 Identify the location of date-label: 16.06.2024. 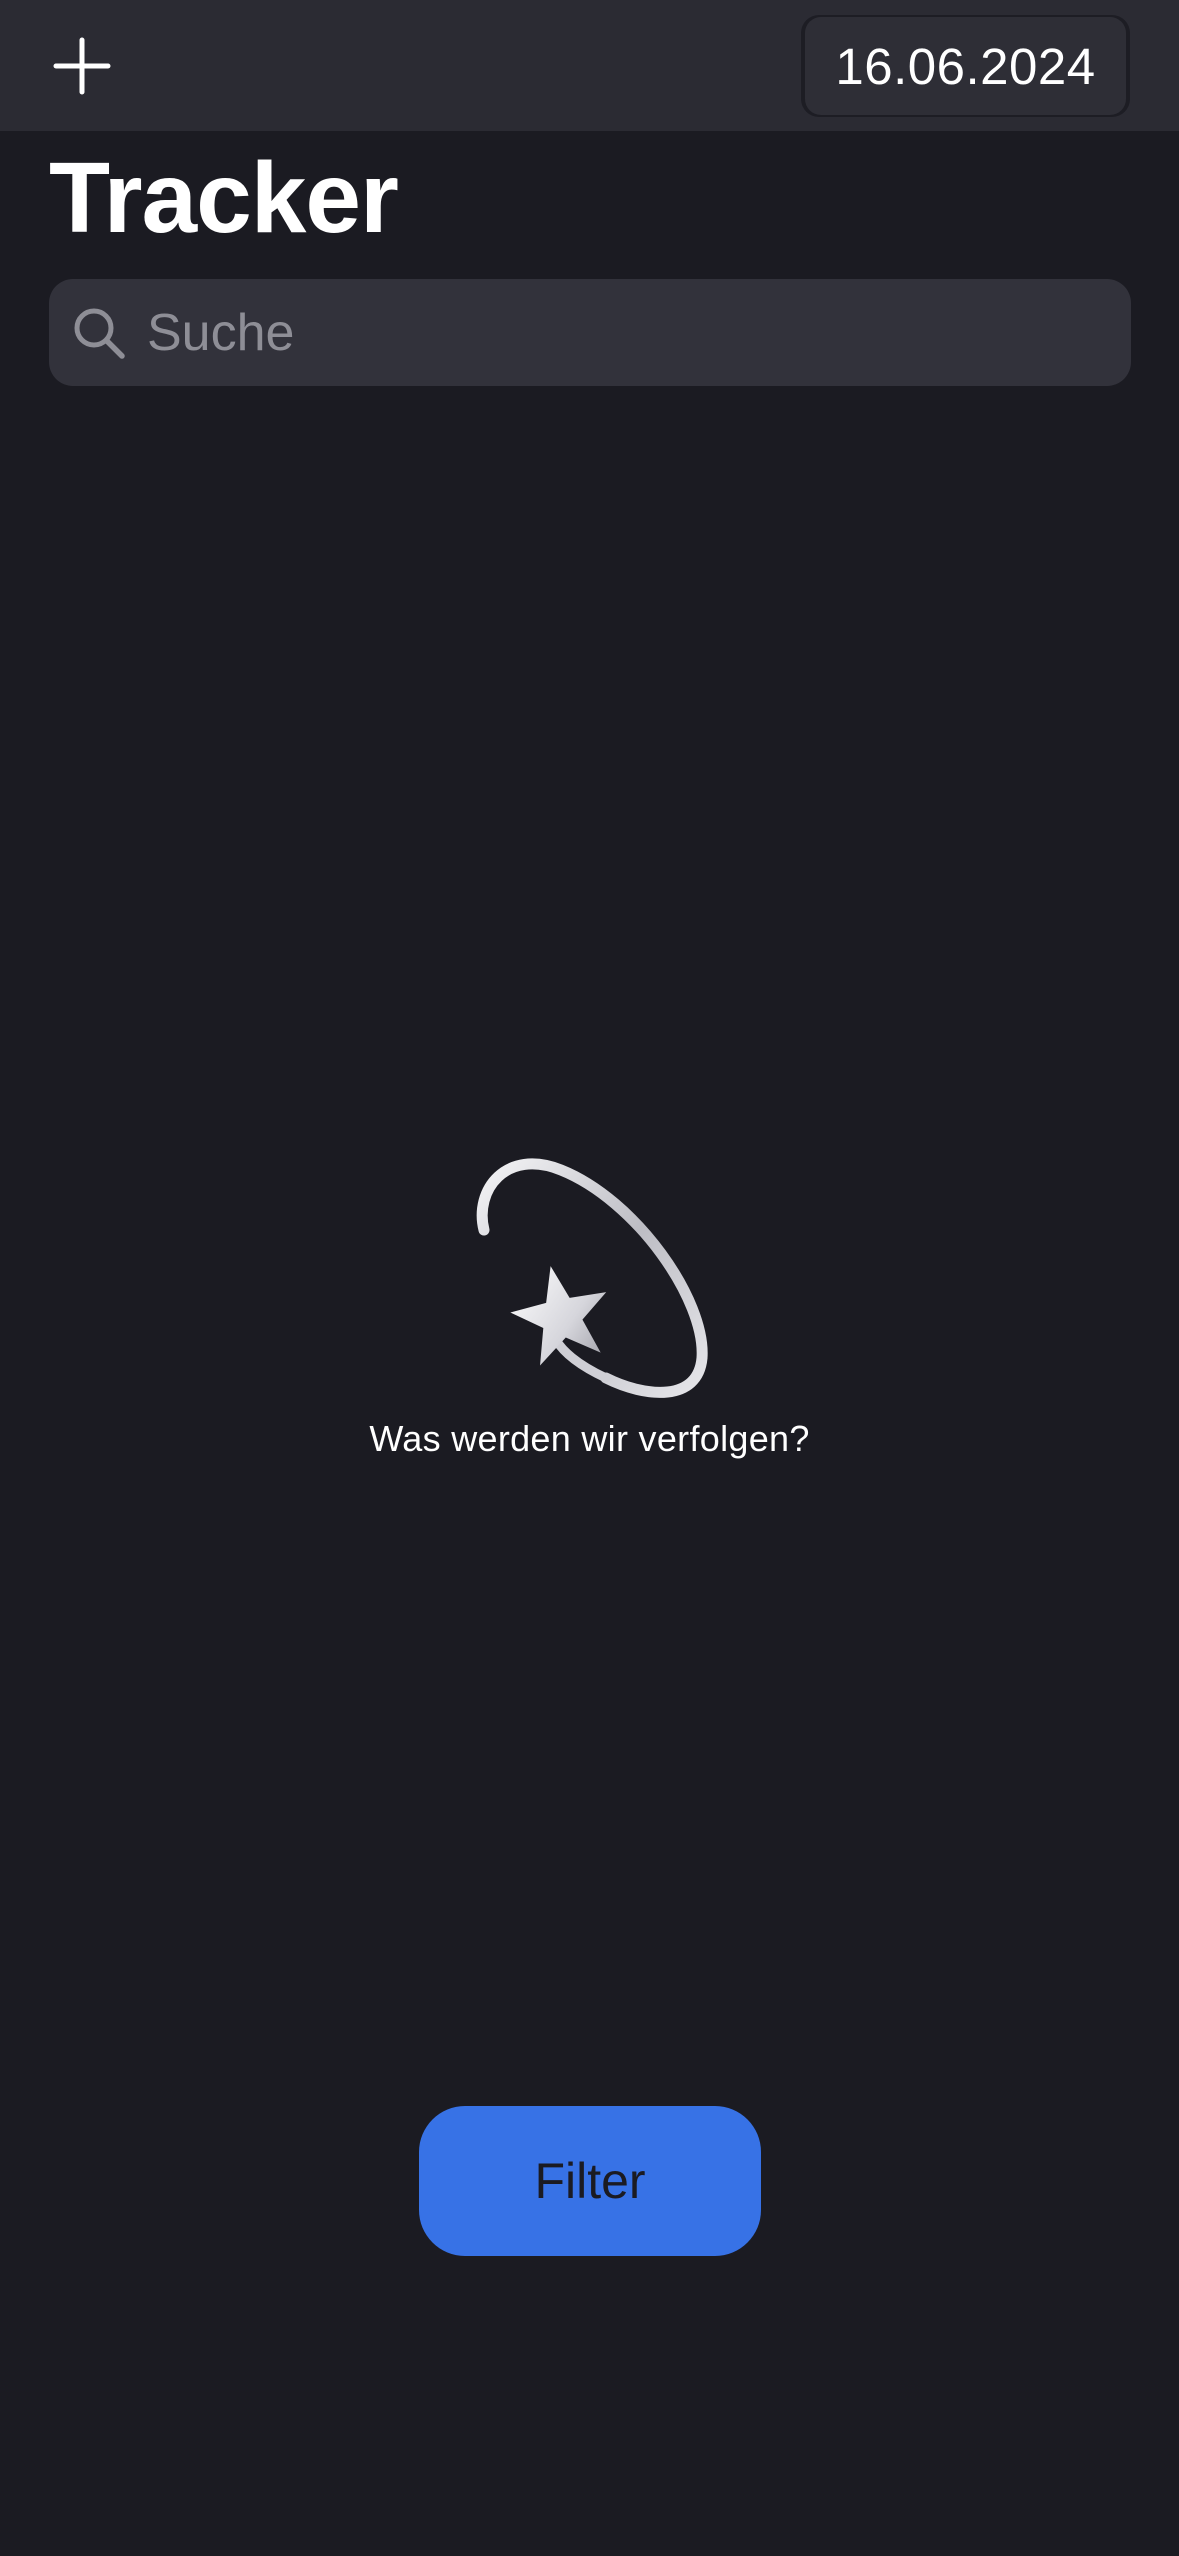
(965, 66).